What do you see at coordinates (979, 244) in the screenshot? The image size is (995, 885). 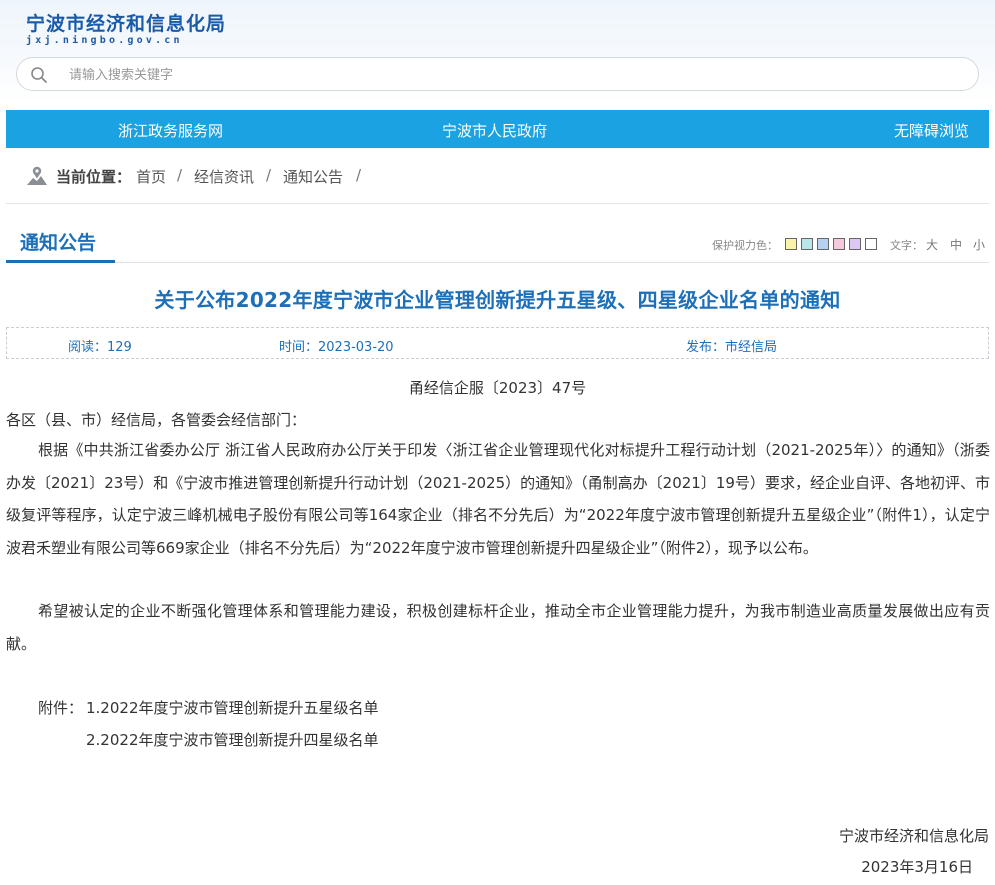 I see `font-size-small-button: 小` at bounding box center [979, 244].